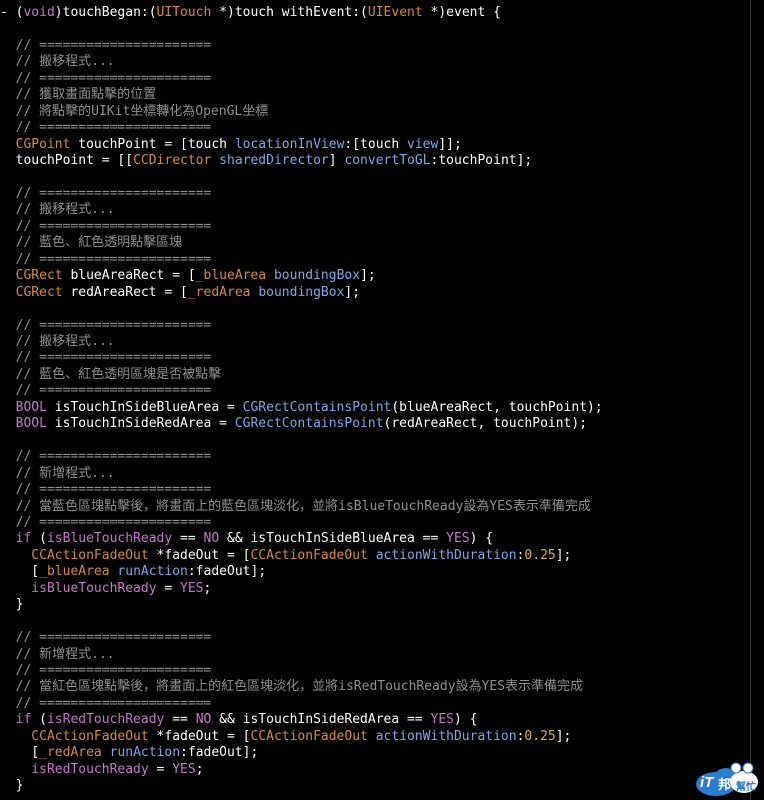  What do you see at coordinates (168, 588) in the screenshot?
I see `code-token-plain: =` at bounding box center [168, 588].